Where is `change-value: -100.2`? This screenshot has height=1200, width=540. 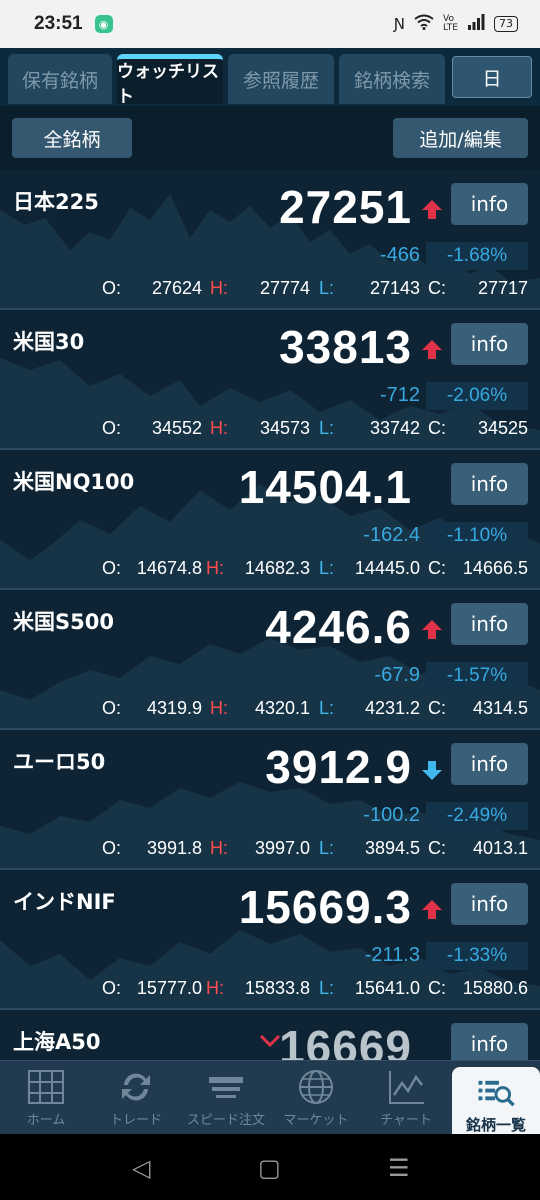
change-value: -100.2 is located at coordinates (391, 815).